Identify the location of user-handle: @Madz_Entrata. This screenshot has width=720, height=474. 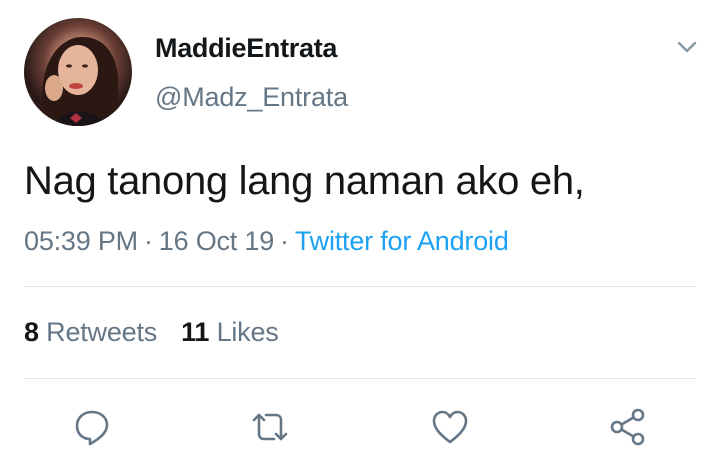
(251, 97).